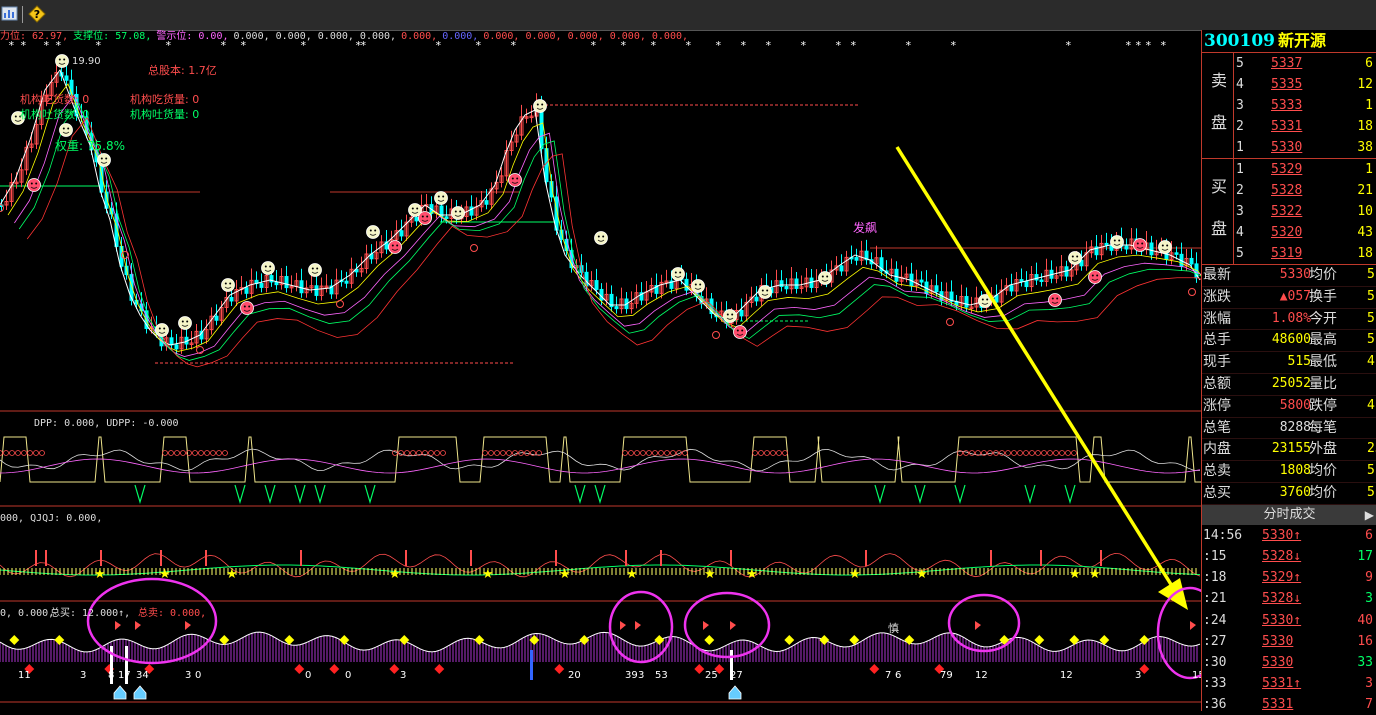  I want to click on stat-label: 总额, so click(1217, 383).